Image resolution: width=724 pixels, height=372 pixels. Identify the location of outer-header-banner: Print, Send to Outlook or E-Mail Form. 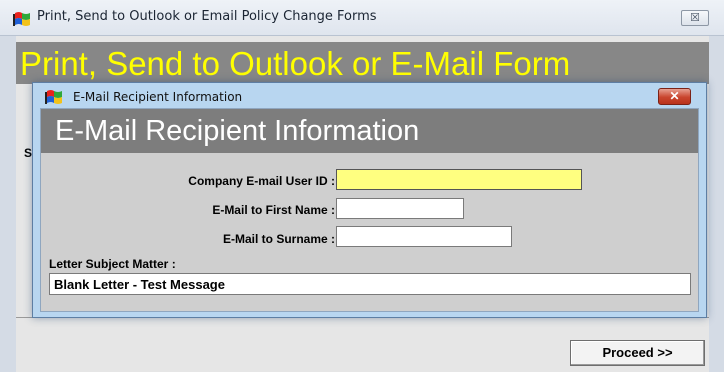
(362, 63).